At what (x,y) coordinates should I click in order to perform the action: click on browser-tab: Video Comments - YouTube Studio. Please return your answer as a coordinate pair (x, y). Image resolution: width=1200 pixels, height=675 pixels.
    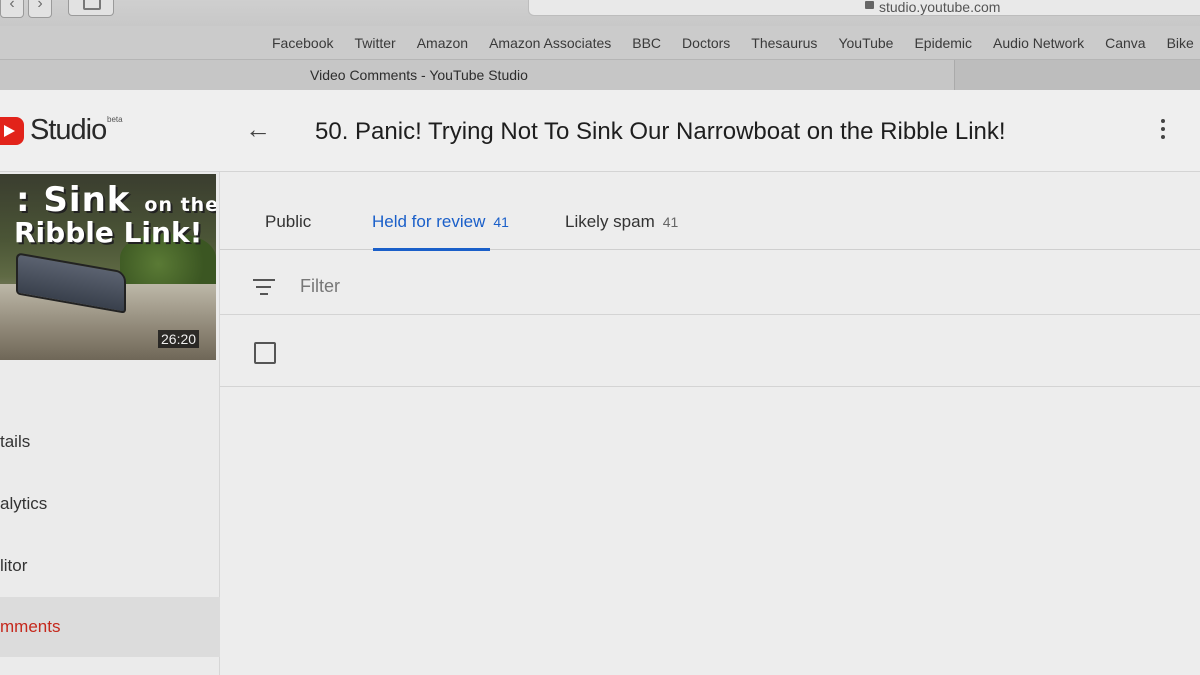
    Looking at the image, I should click on (477, 75).